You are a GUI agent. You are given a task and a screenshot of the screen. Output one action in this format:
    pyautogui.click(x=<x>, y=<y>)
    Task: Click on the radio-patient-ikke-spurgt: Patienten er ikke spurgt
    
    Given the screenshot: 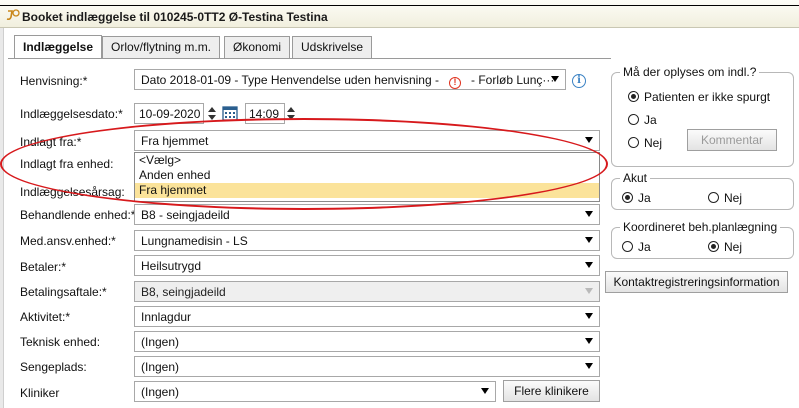 What is the action you would take?
    pyautogui.click(x=699, y=97)
    